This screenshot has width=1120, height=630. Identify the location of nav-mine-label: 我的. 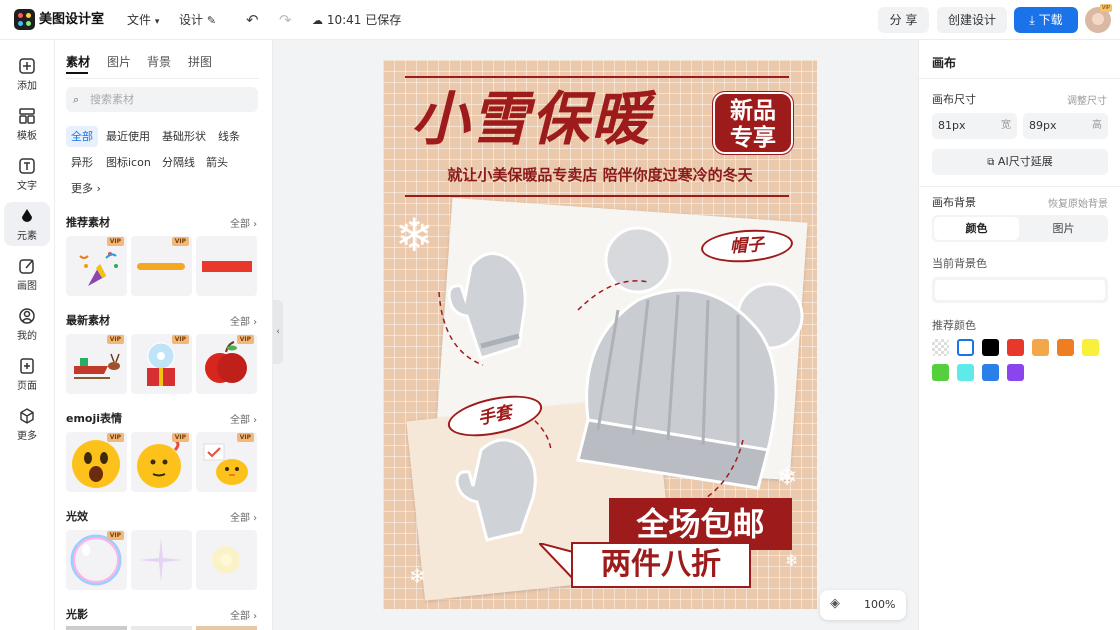
(27, 336).